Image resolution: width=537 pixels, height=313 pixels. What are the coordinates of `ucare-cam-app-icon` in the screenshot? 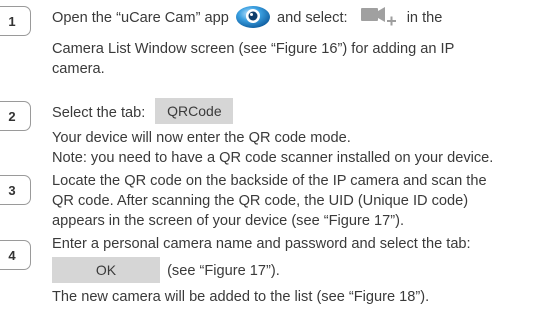 It's located at (253, 15).